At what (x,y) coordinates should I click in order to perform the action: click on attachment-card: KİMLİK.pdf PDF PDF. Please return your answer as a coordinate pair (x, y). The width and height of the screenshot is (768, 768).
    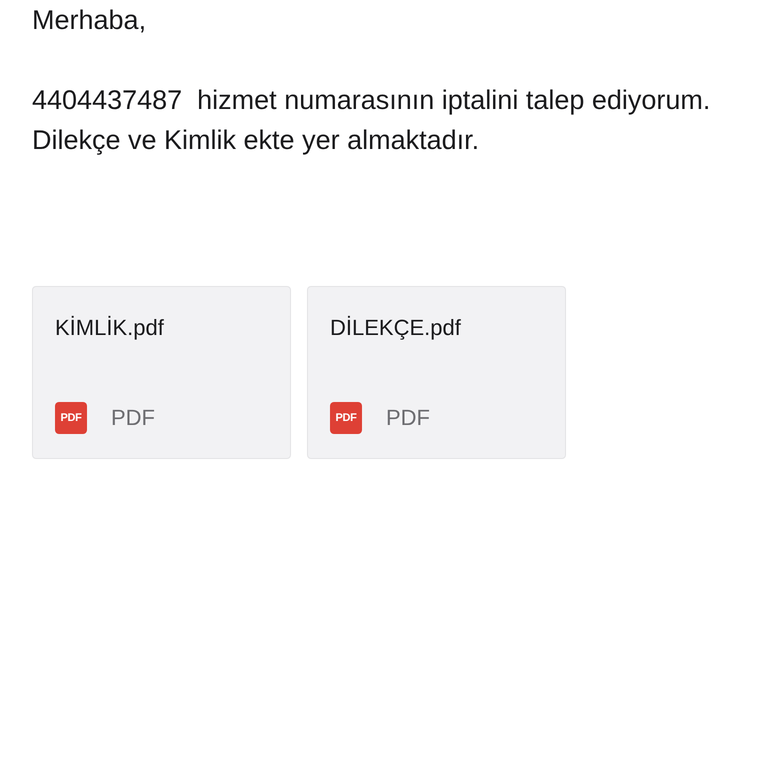
    Looking at the image, I should click on (161, 372).